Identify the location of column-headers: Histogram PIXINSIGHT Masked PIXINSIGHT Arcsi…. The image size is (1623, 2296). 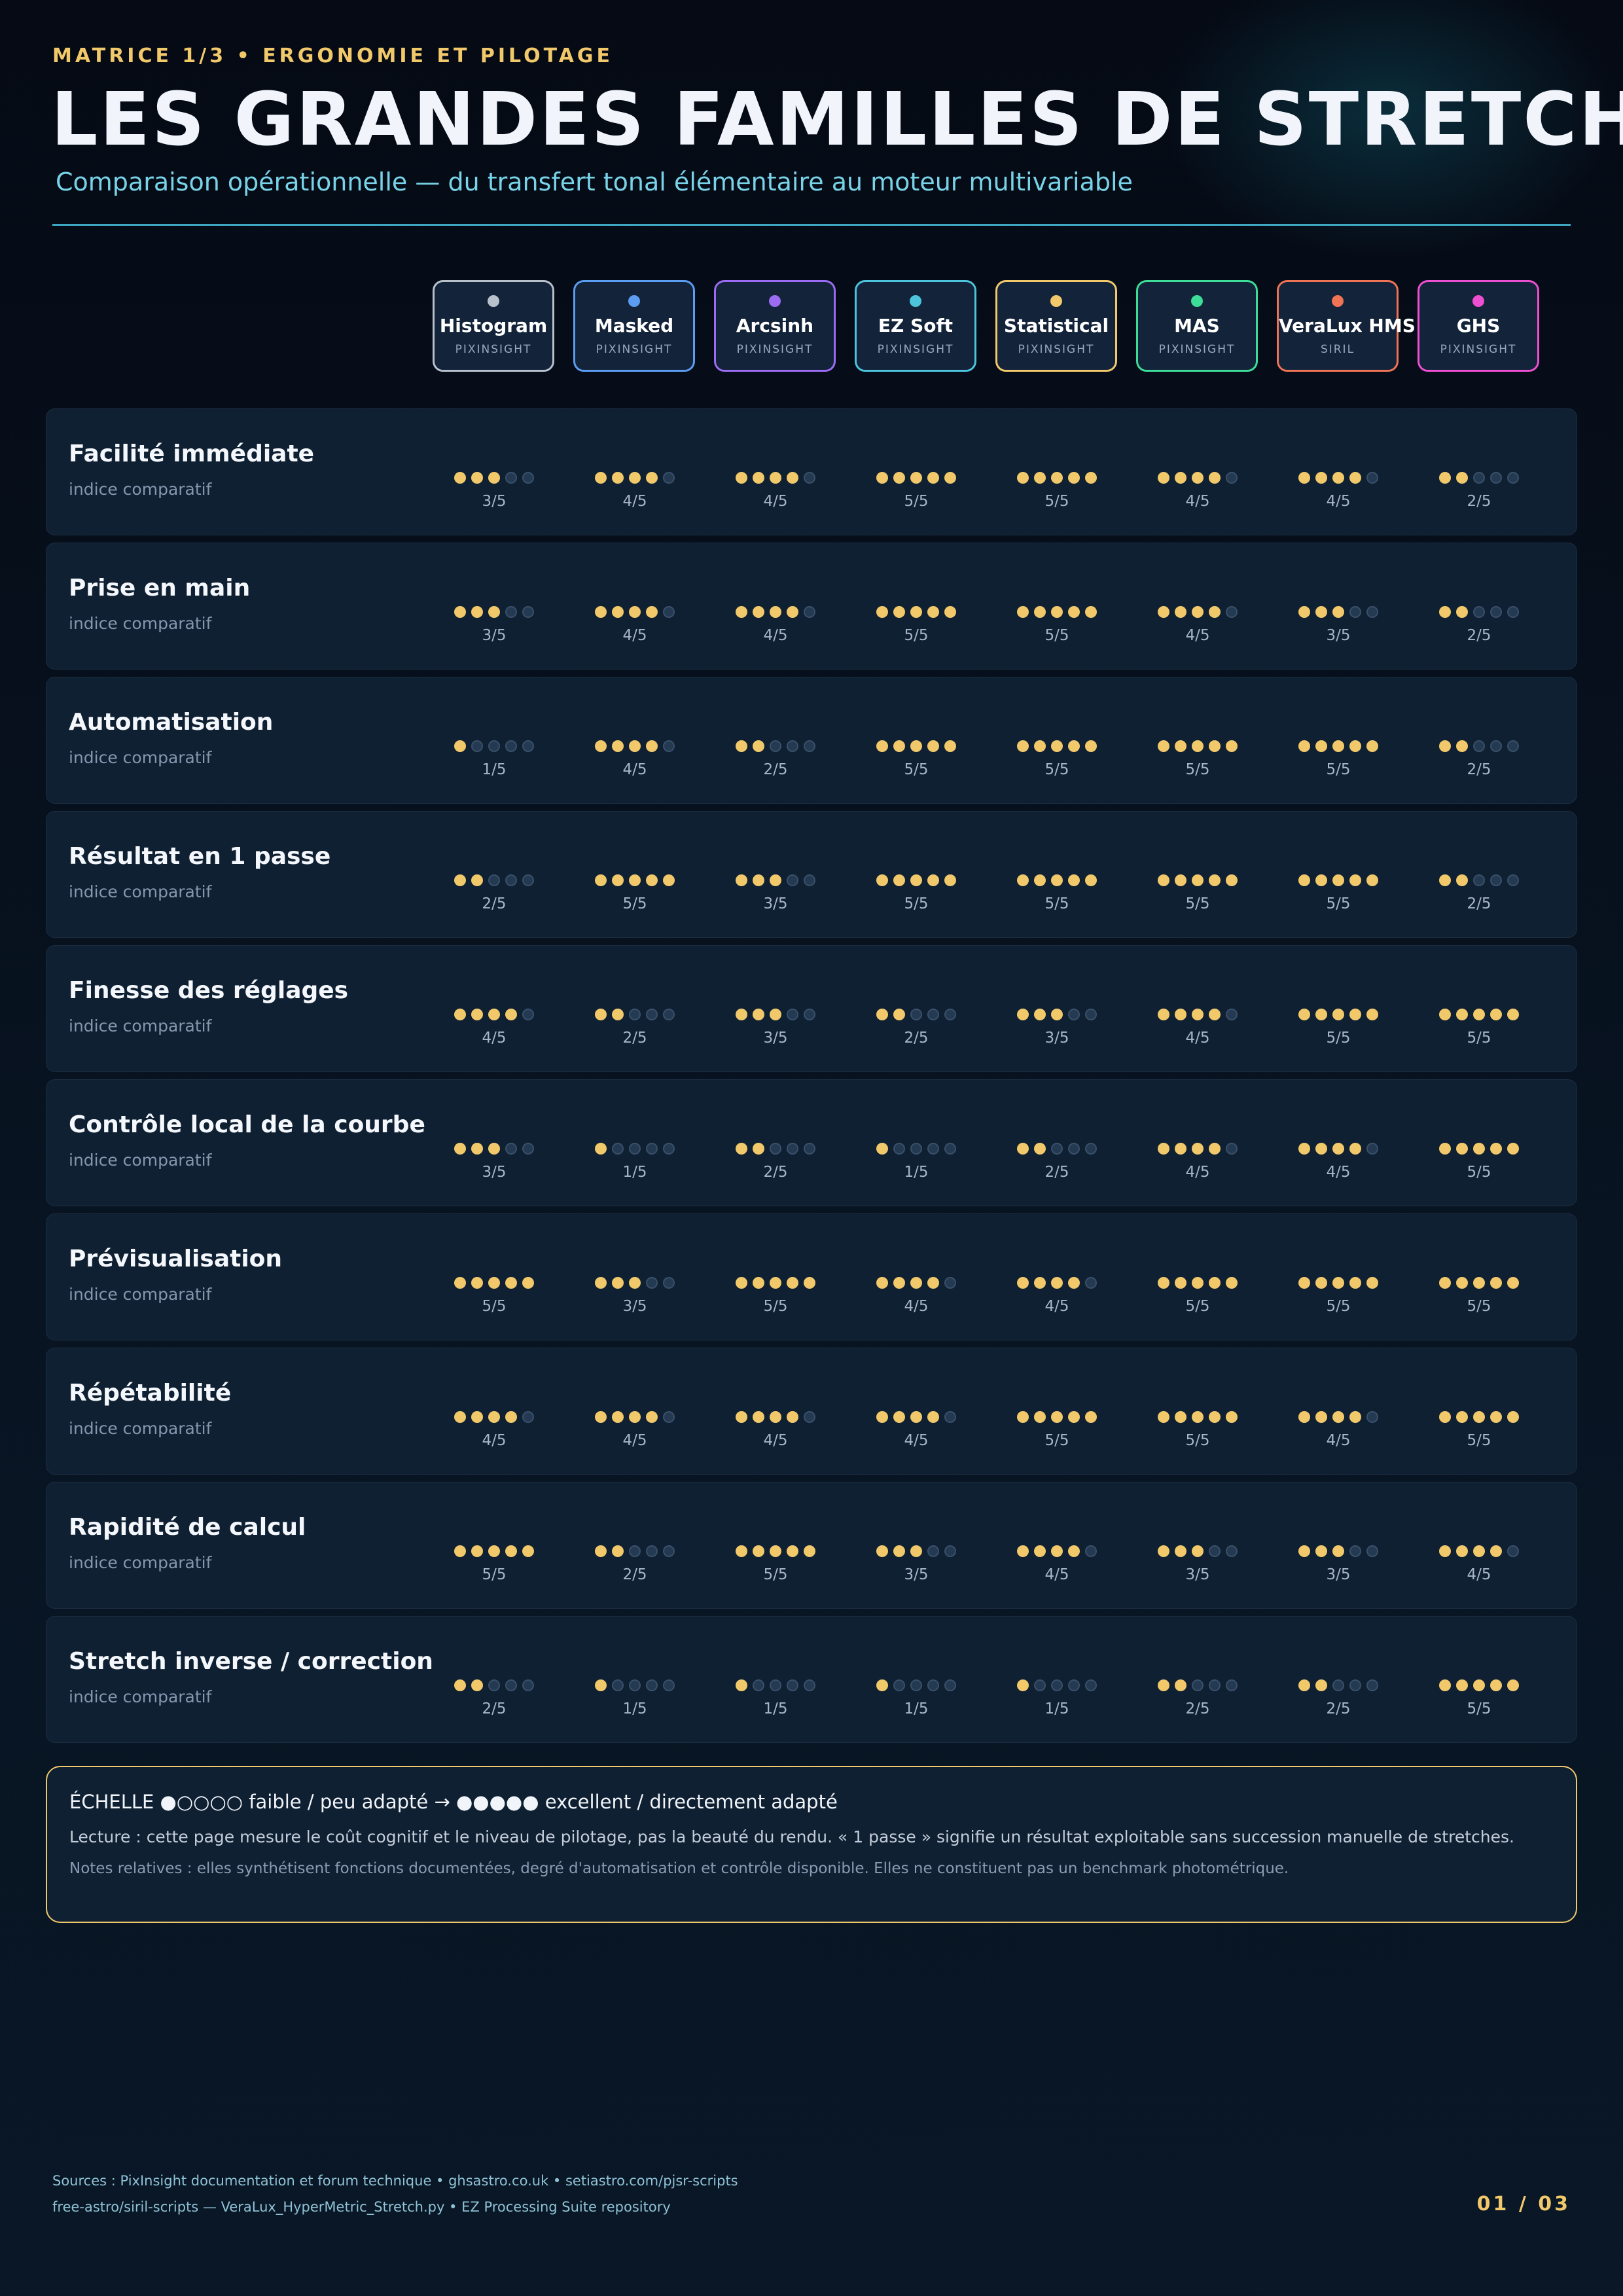
(811, 327).